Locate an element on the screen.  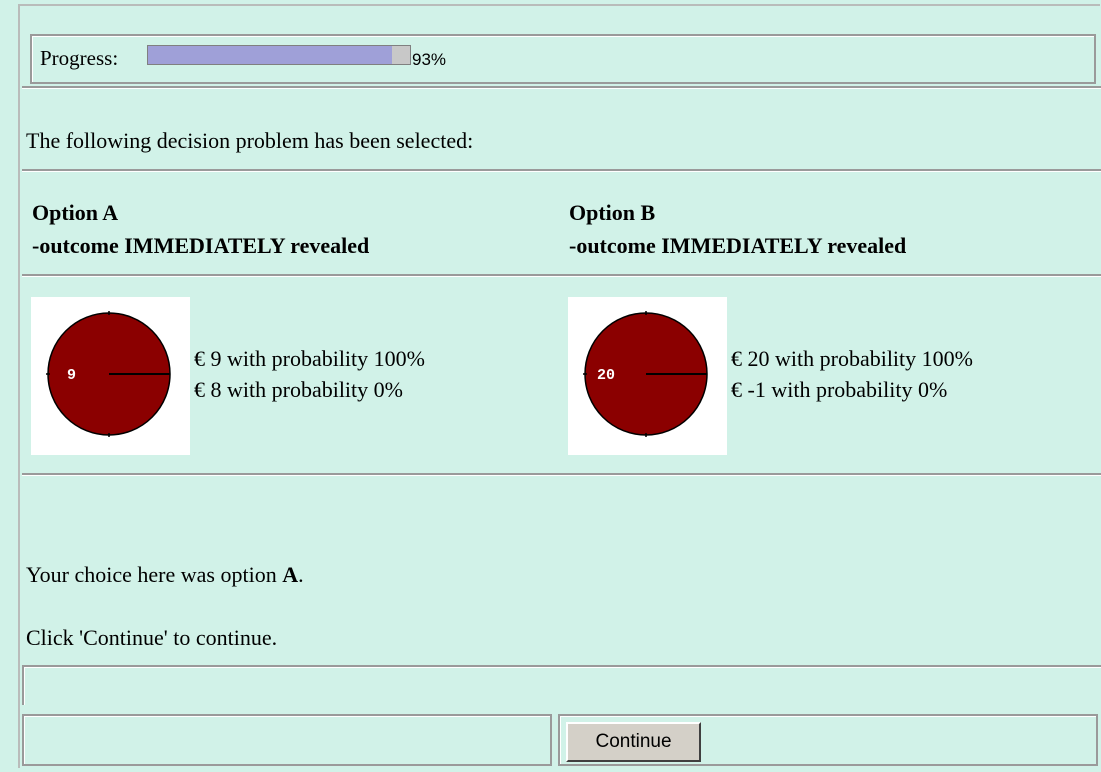
empty-panel is located at coordinates (561, 685).